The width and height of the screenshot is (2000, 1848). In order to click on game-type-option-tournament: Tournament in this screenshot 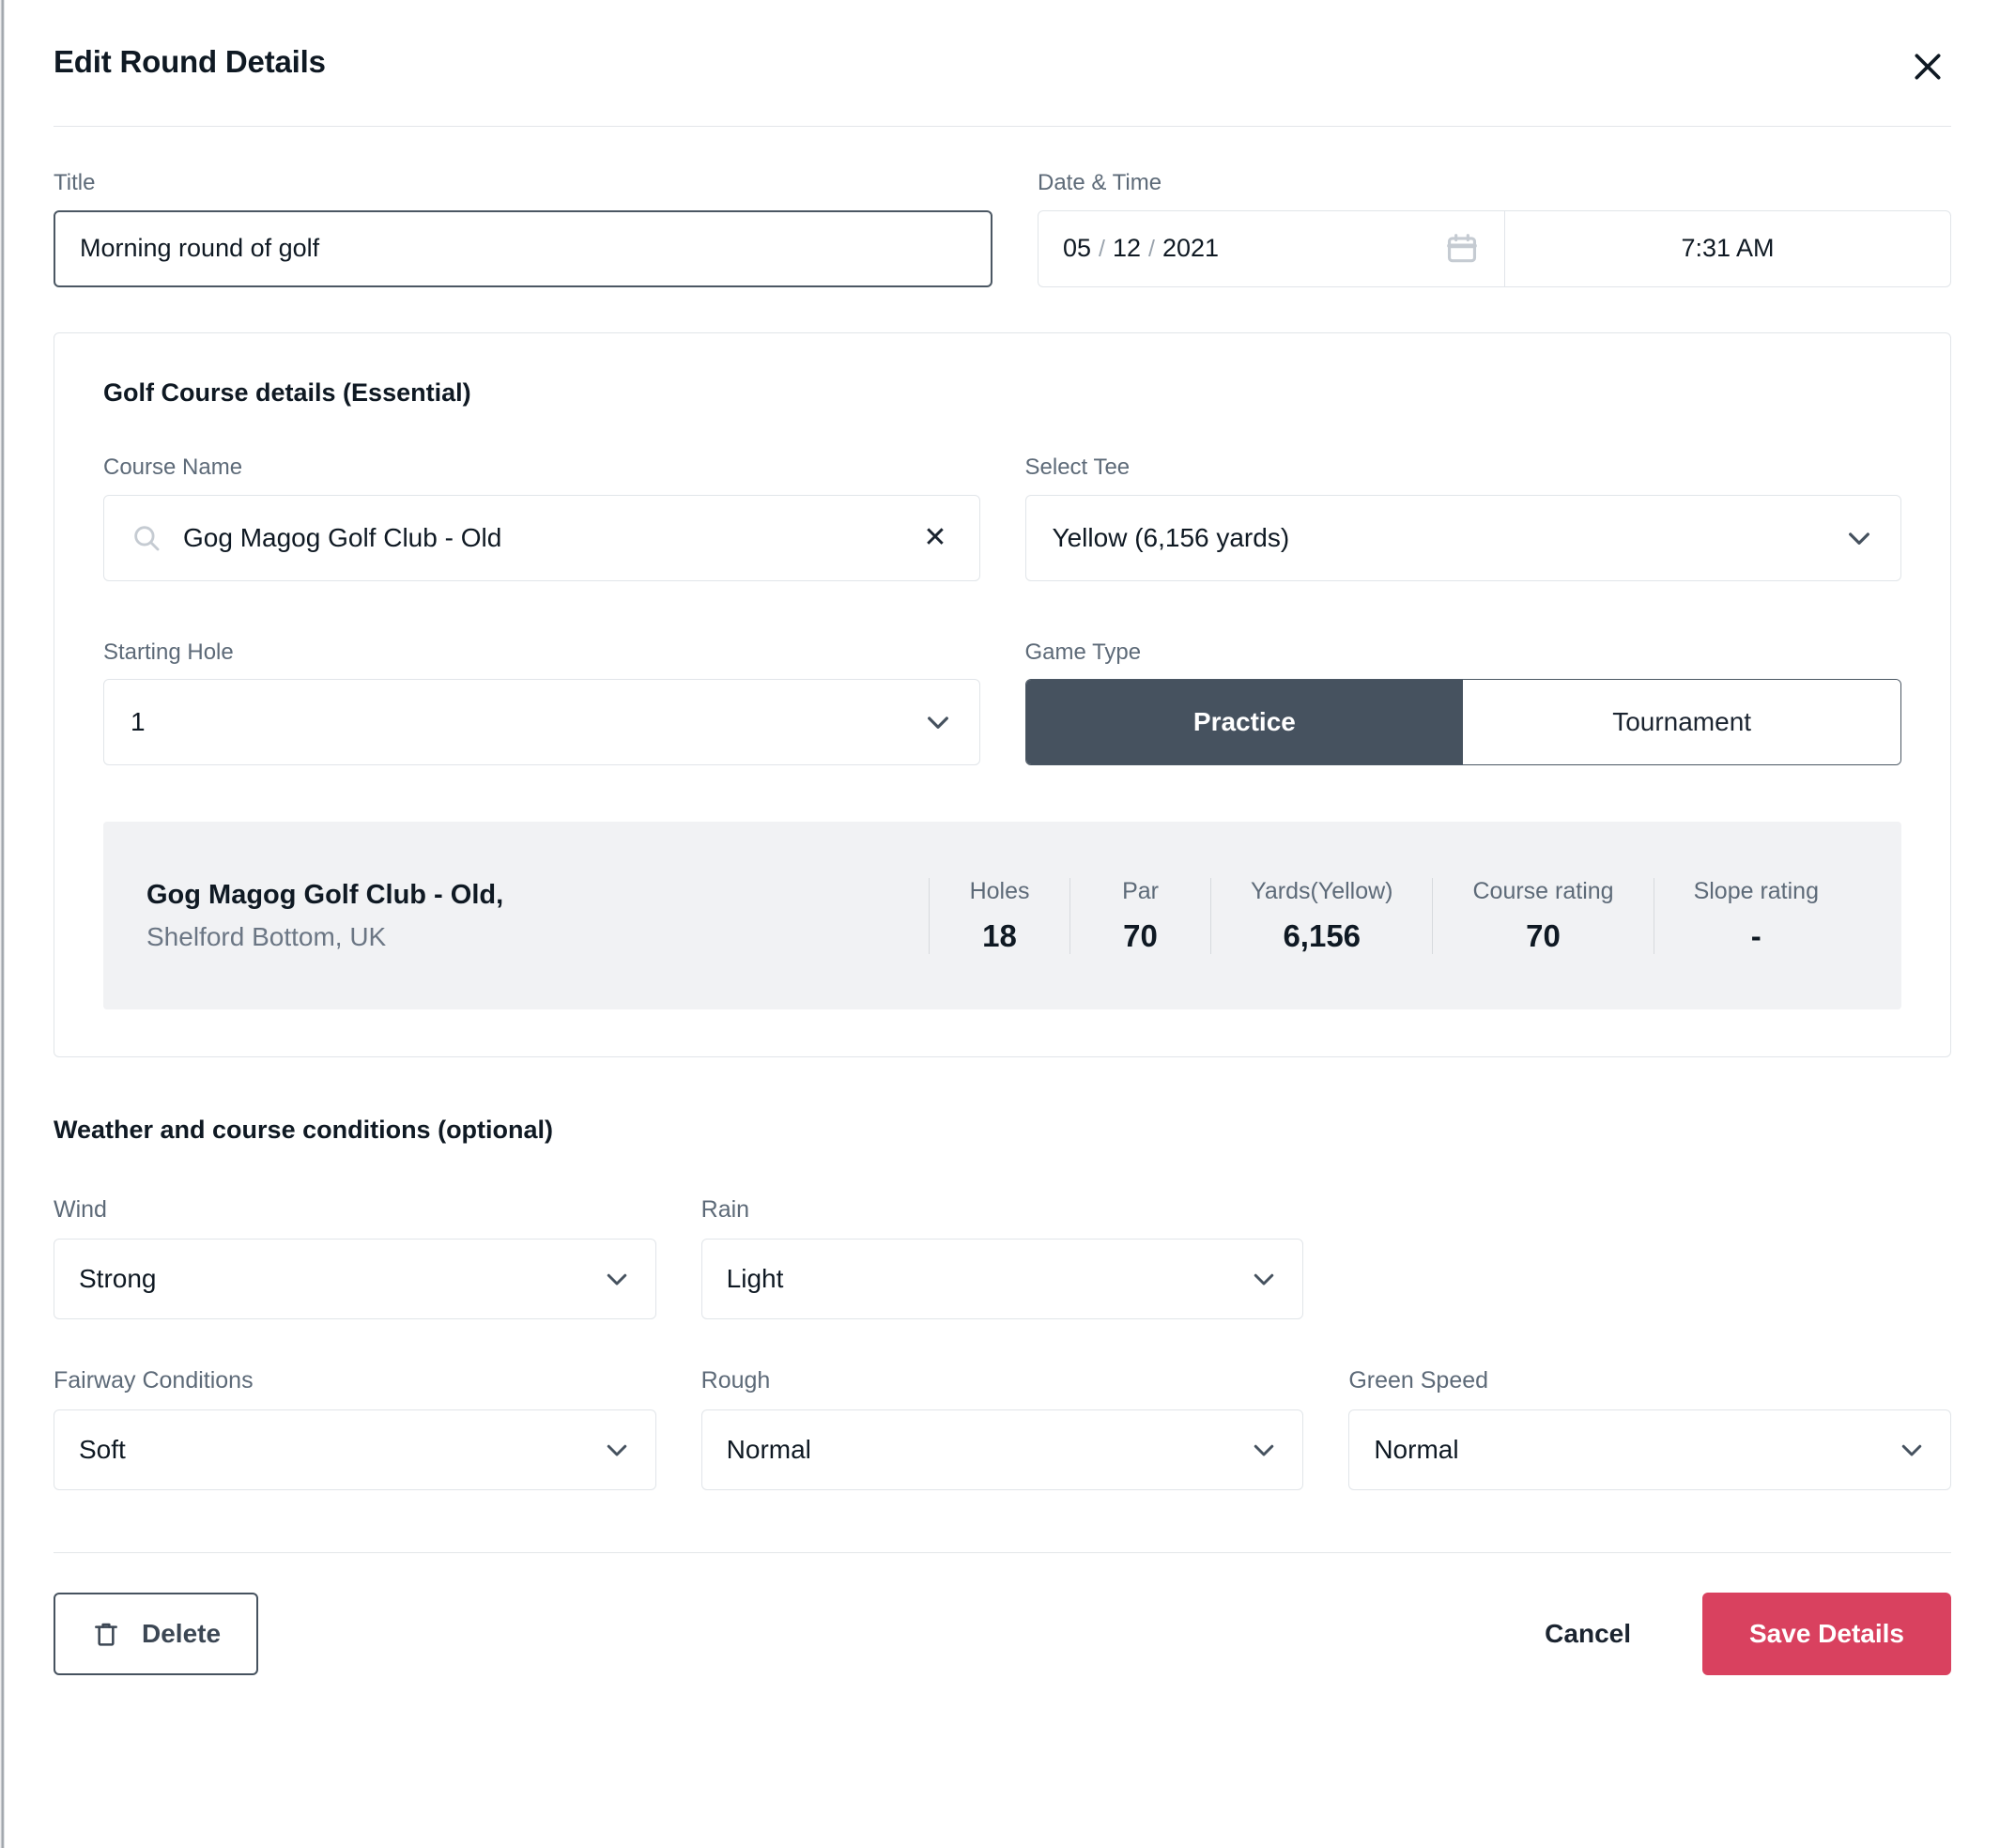, I will do `click(1681, 722)`.